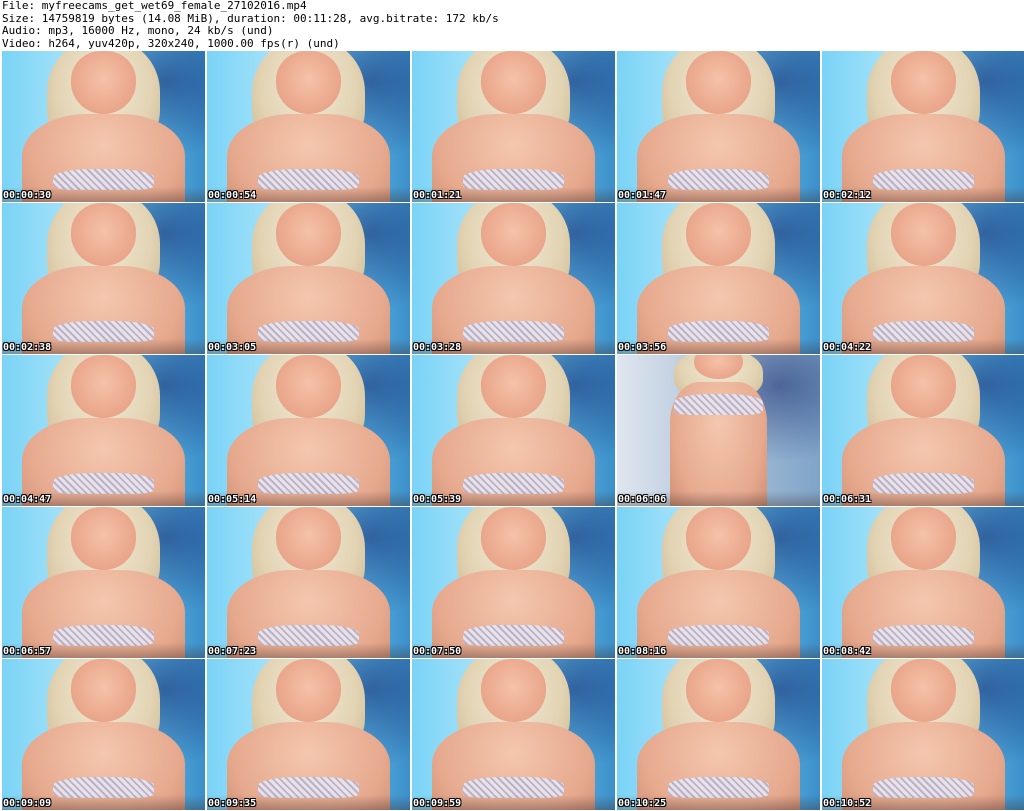 The width and height of the screenshot is (1024, 811). I want to click on thumbnail-timestamp: 00:03:28, so click(437, 347).